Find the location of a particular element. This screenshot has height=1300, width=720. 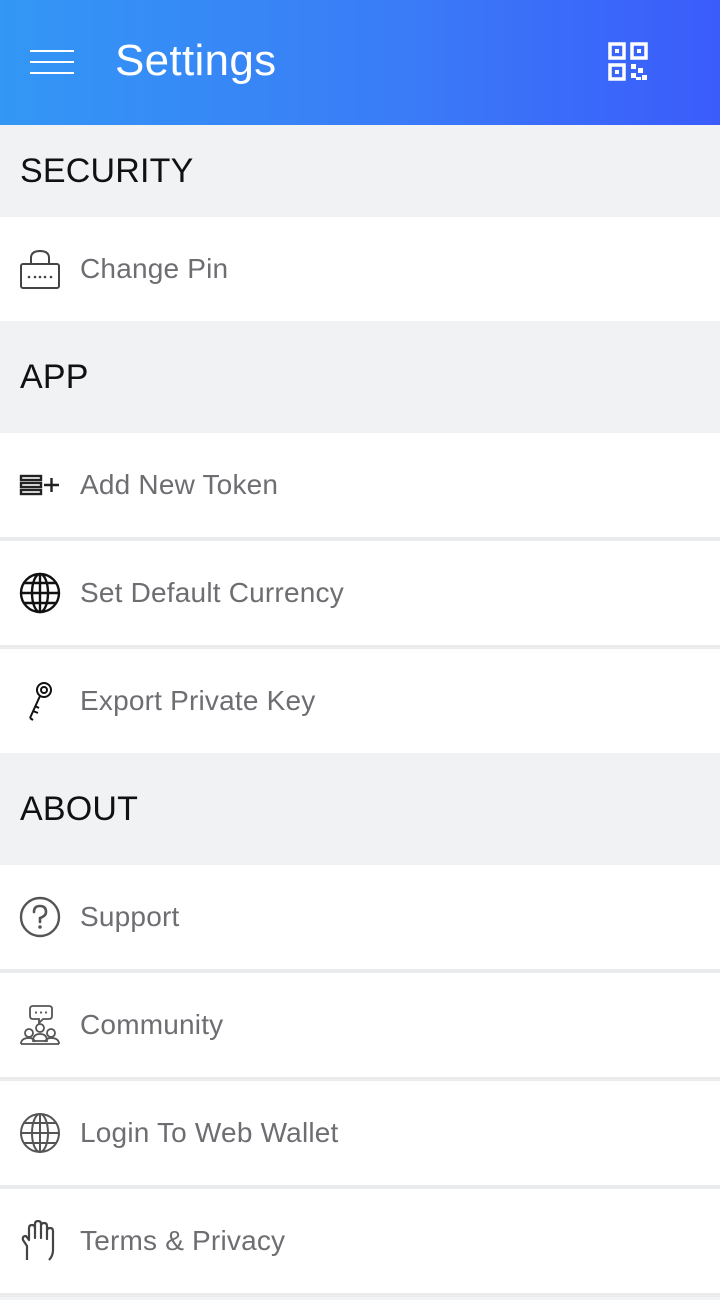

settings-item-label: Login To Web Wallet is located at coordinates (209, 1132).